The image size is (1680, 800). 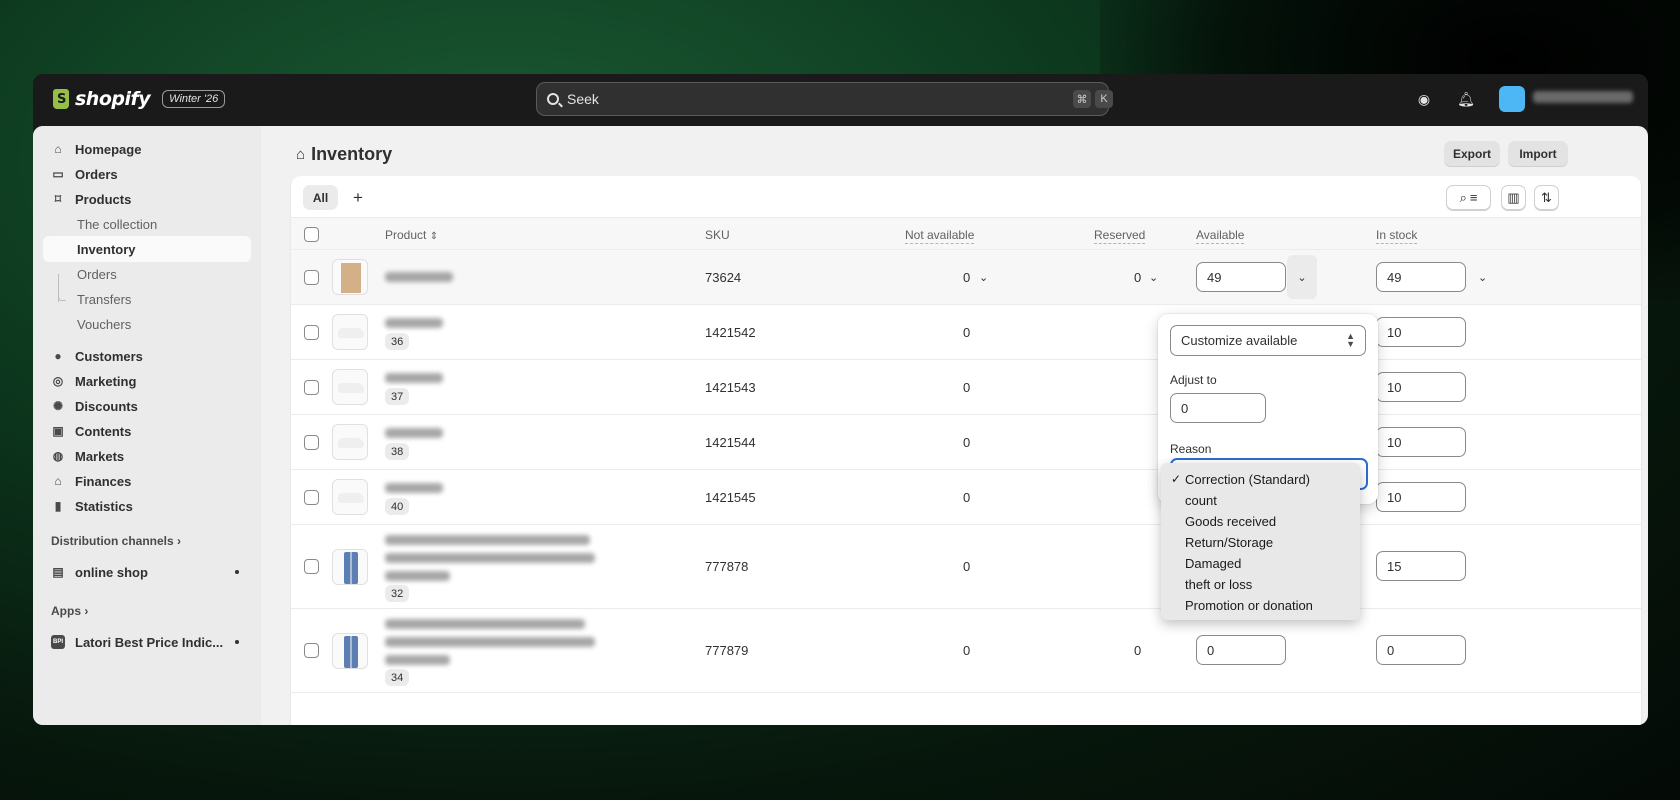 I want to click on tab-all: All, so click(x=320, y=197).